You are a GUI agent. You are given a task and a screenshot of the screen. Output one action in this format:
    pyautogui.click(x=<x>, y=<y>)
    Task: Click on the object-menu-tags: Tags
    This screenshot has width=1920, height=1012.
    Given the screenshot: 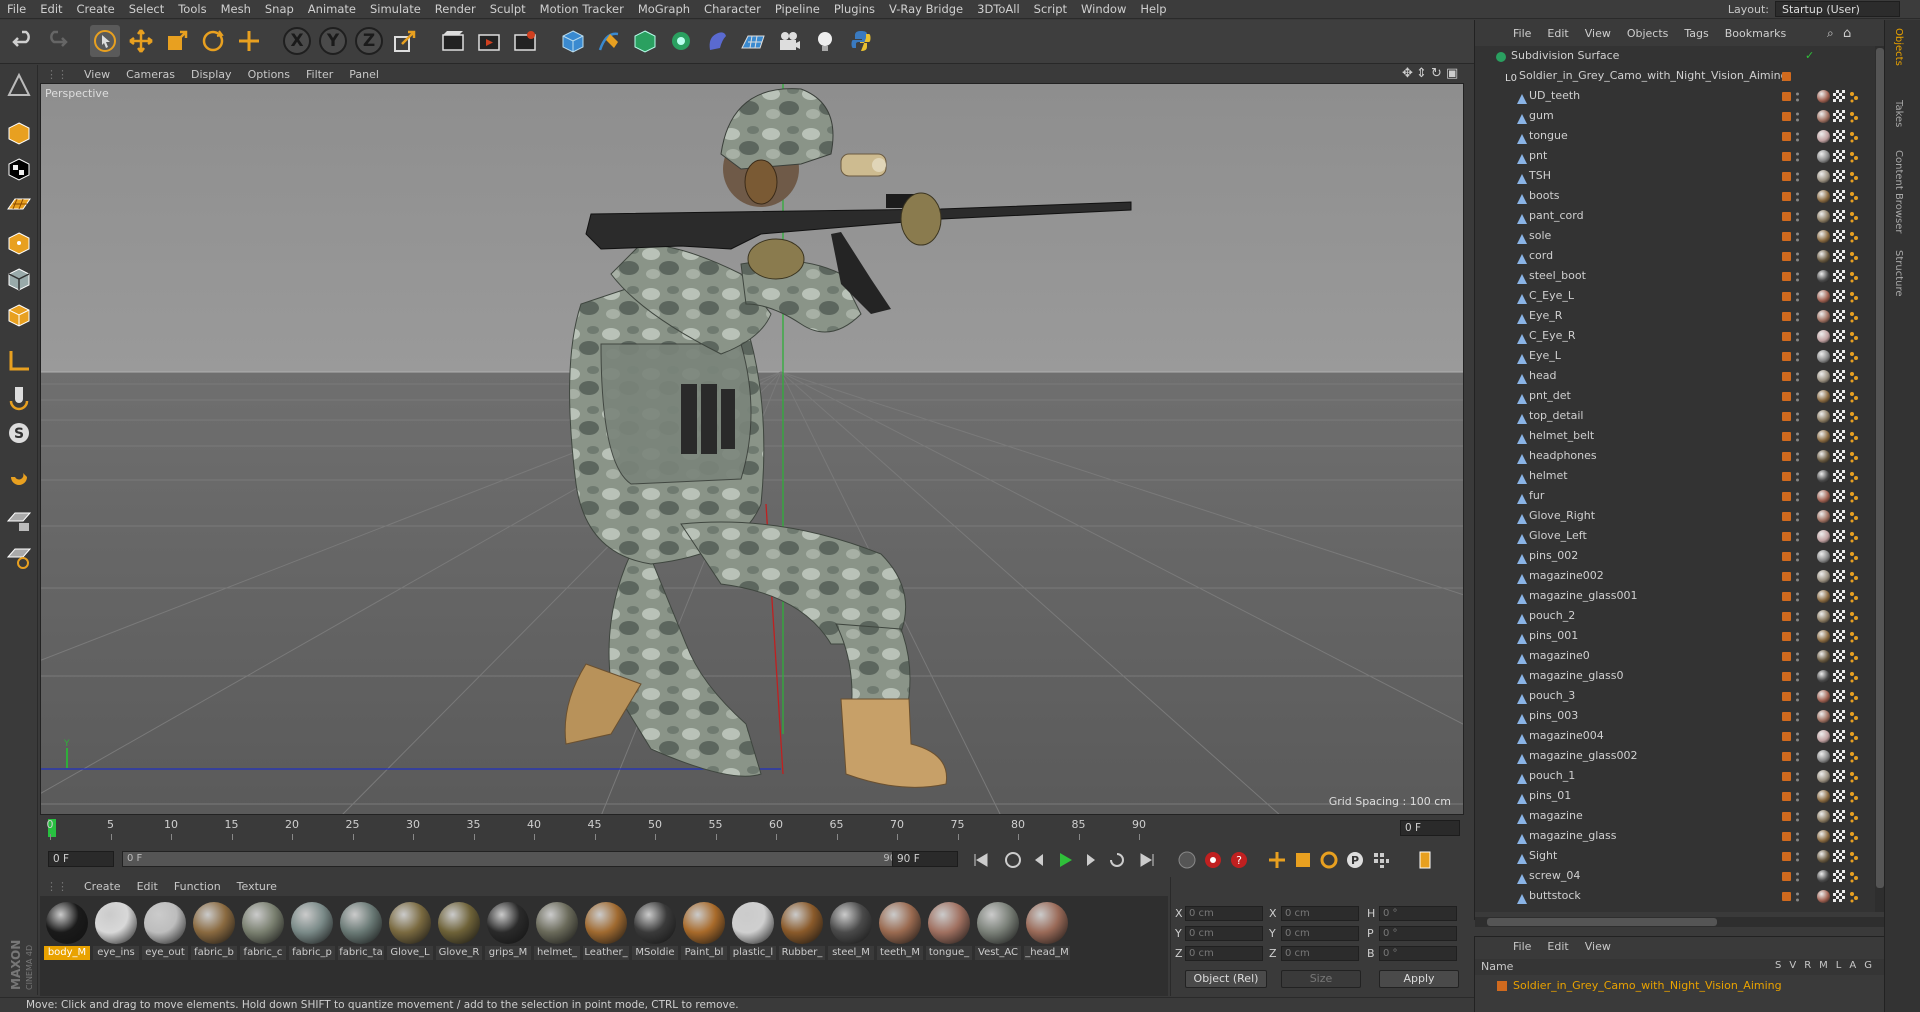 What is the action you would take?
    pyautogui.click(x=1696, y=33)
    